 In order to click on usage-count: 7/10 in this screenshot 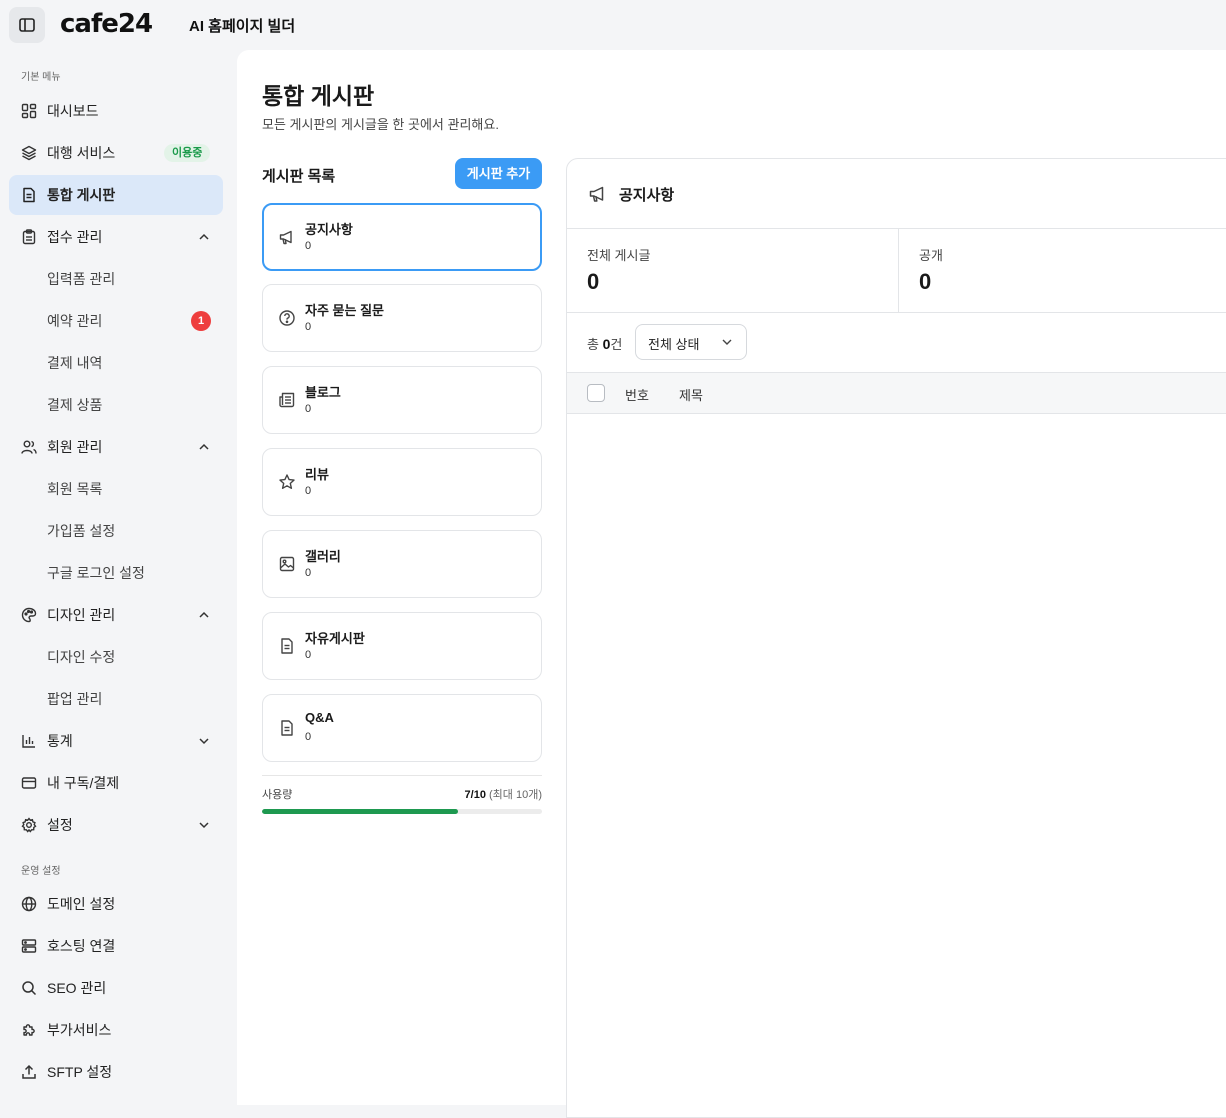, I will do `click(475, 795)`.